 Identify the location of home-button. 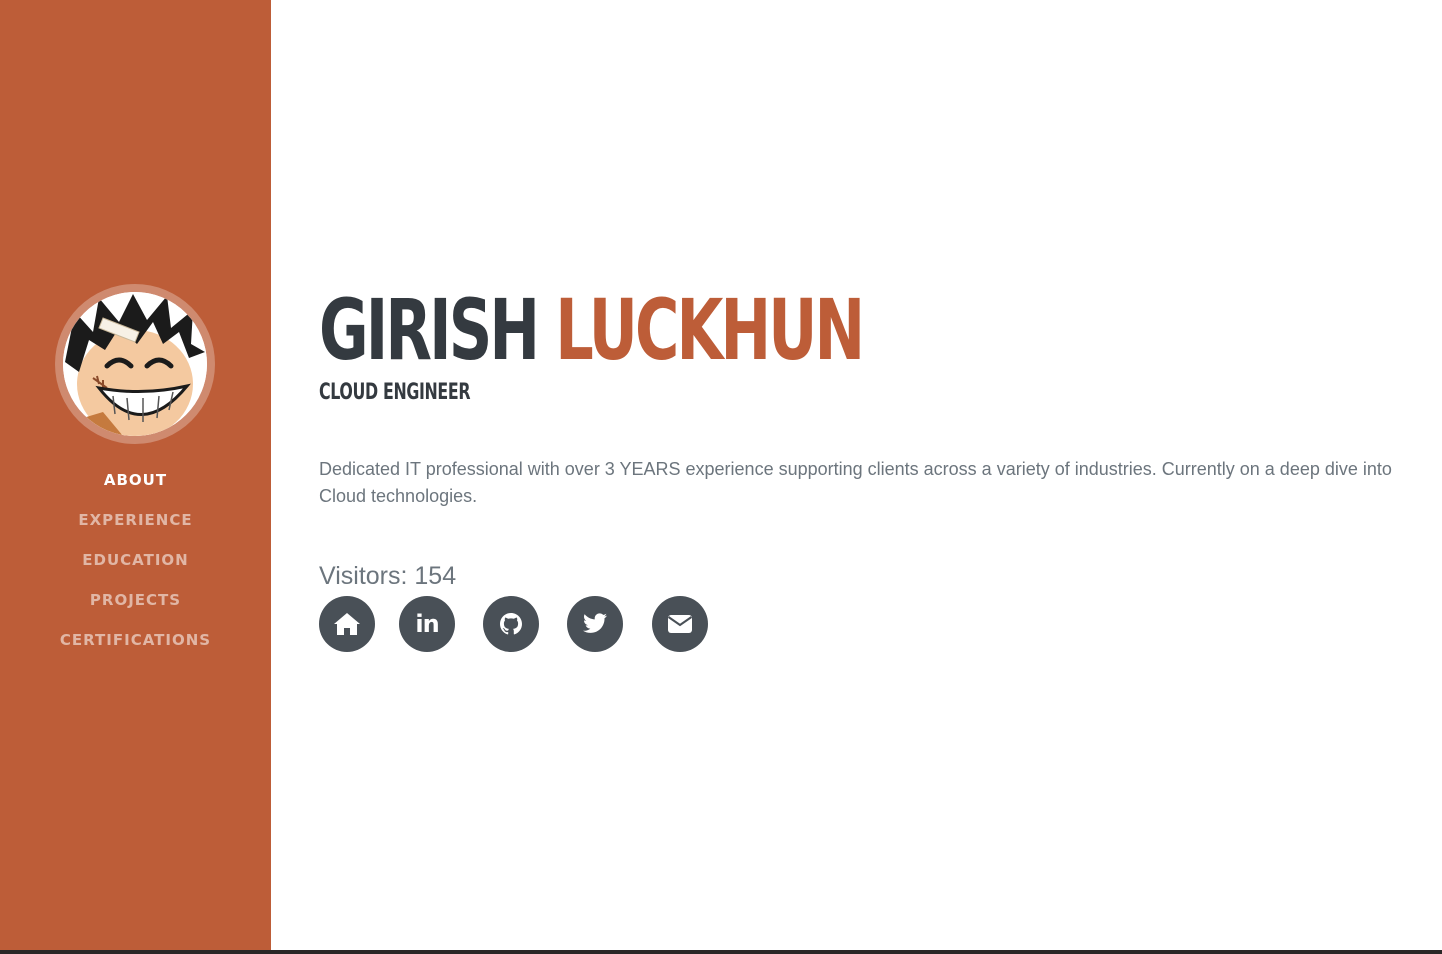
(347, 624).